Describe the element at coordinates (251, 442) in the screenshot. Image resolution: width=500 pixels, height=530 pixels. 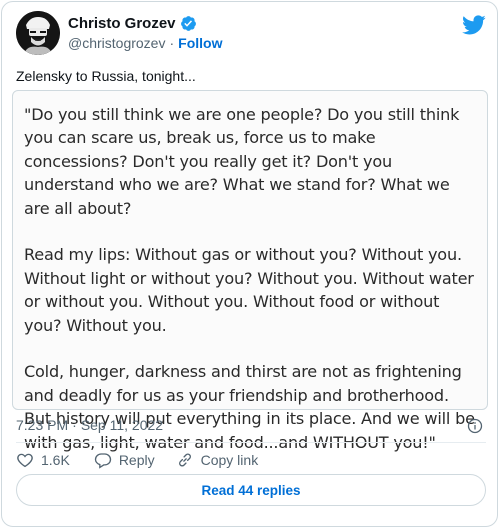
I see `divider` at that location.